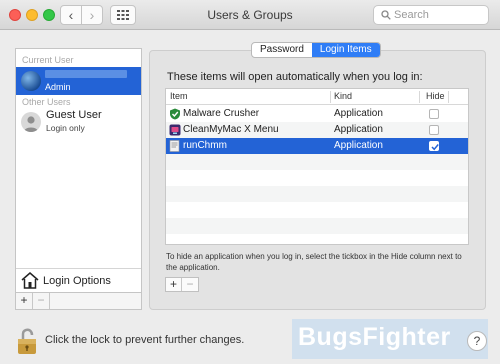 This screenshot has height=364, width=500. Describe the element at coordinates (250, 15) in the screenshot. I see `title-bar: ‹ › Users & Groups` at that location.